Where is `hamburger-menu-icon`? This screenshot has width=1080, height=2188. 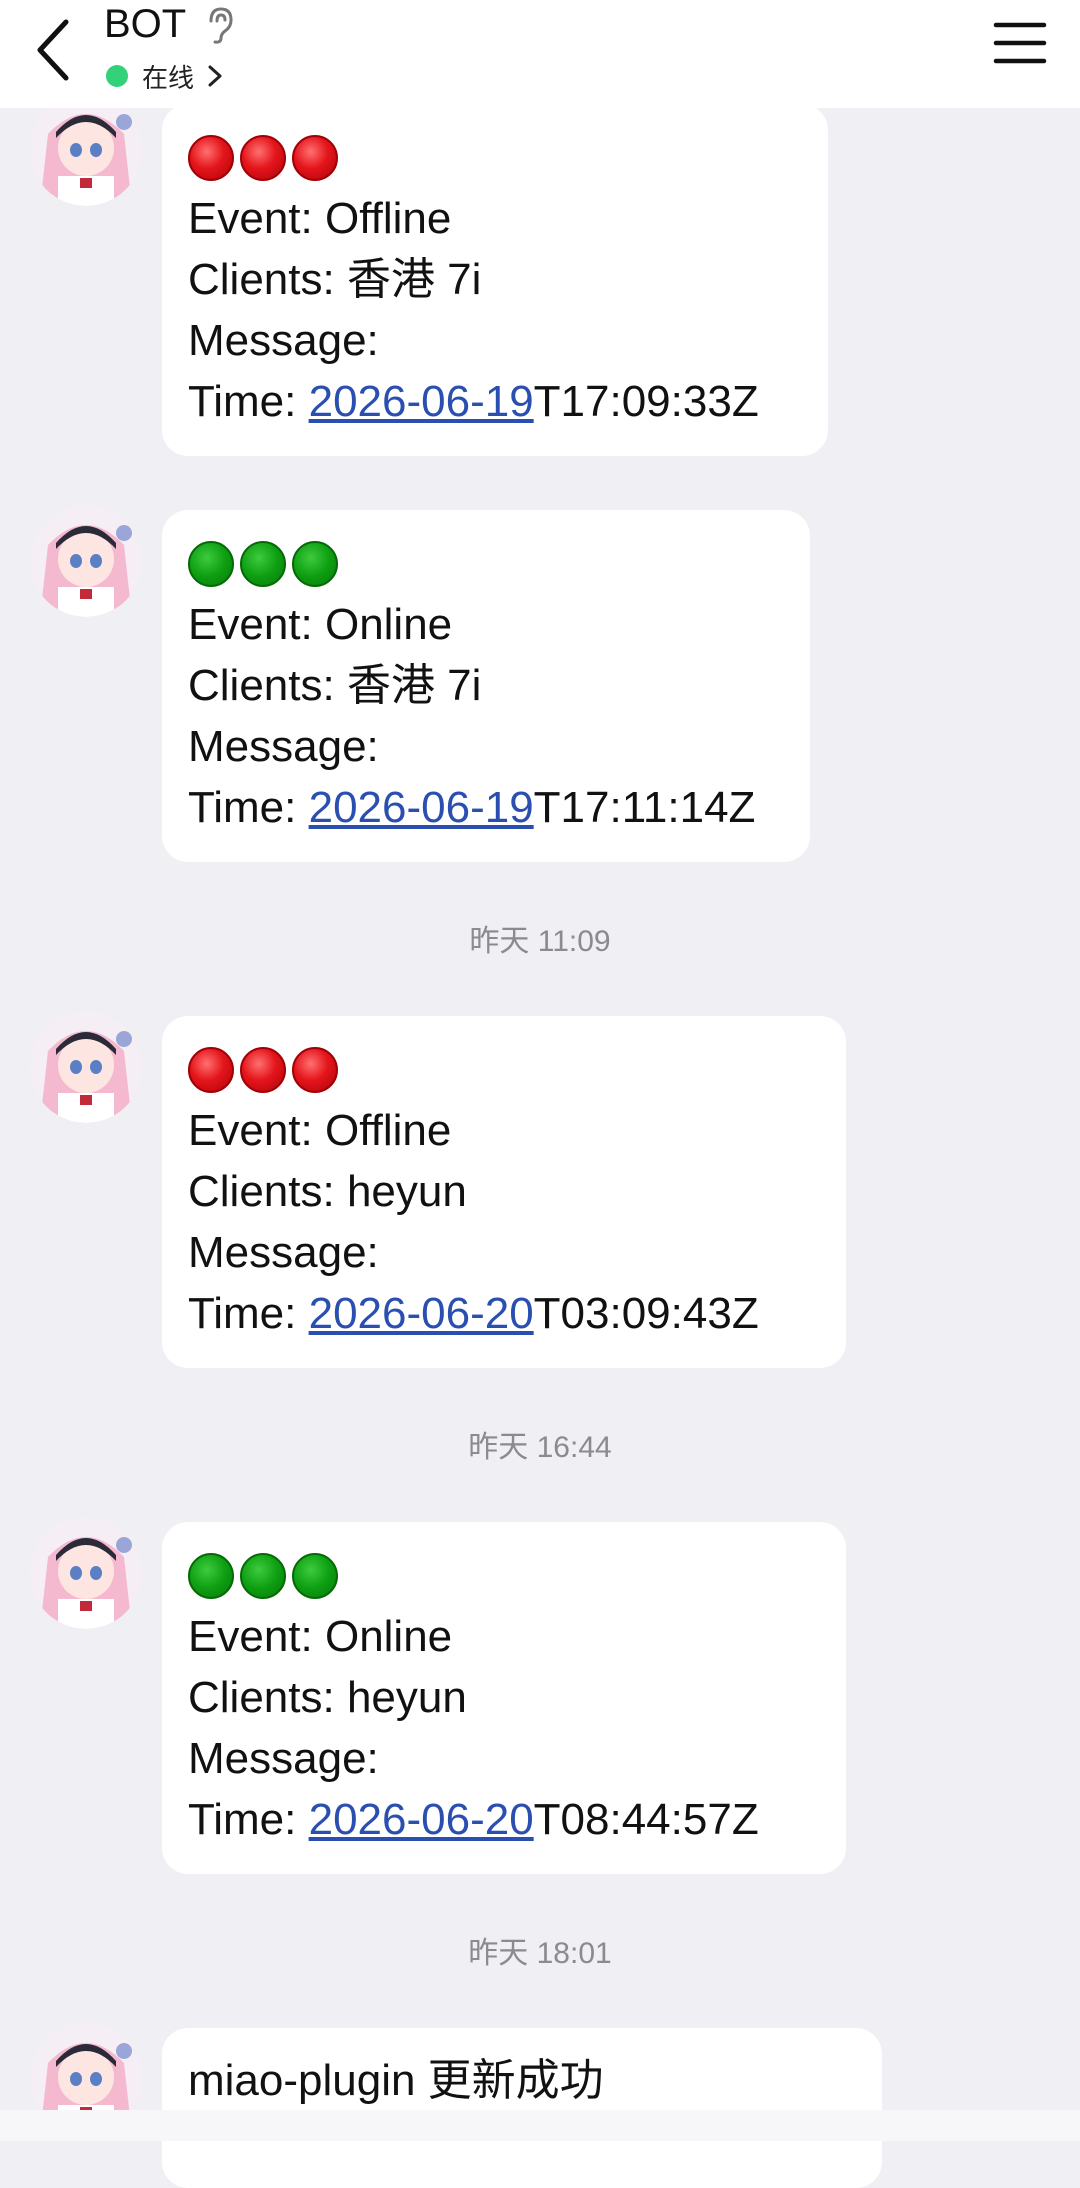
hamburger-menu-icon is located at coordinates (1020, 43).